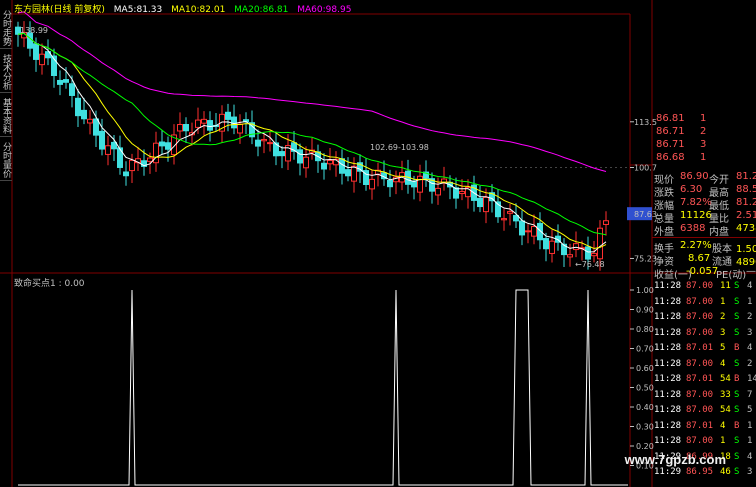 The width and height of the screenshot is (756, 487). What do you see at coordinates (6, 160) in the screenshot?
I see `tab-price-volume: 分时量价` at bounding box center [6, 160].